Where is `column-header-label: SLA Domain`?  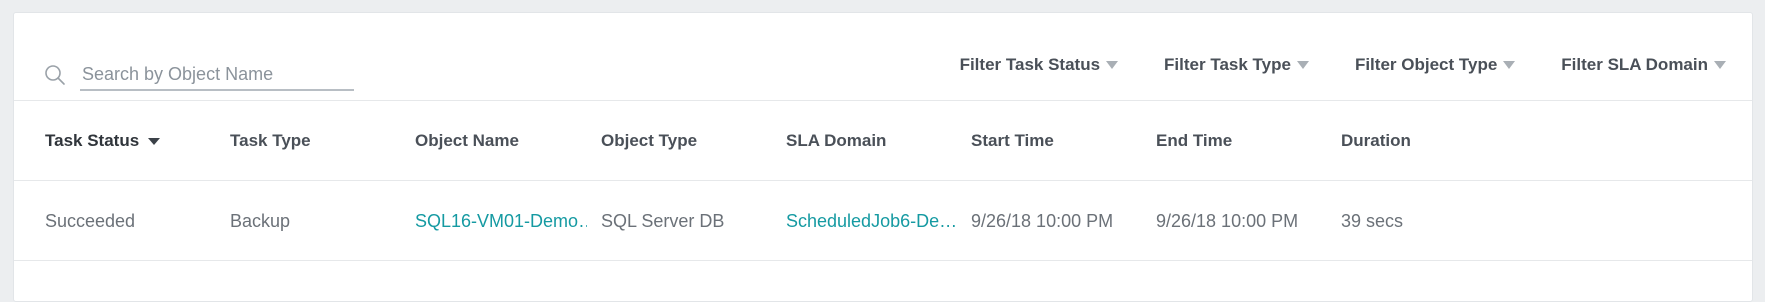
column-header-label: SLA Domain is located at coordinates (836, 140).